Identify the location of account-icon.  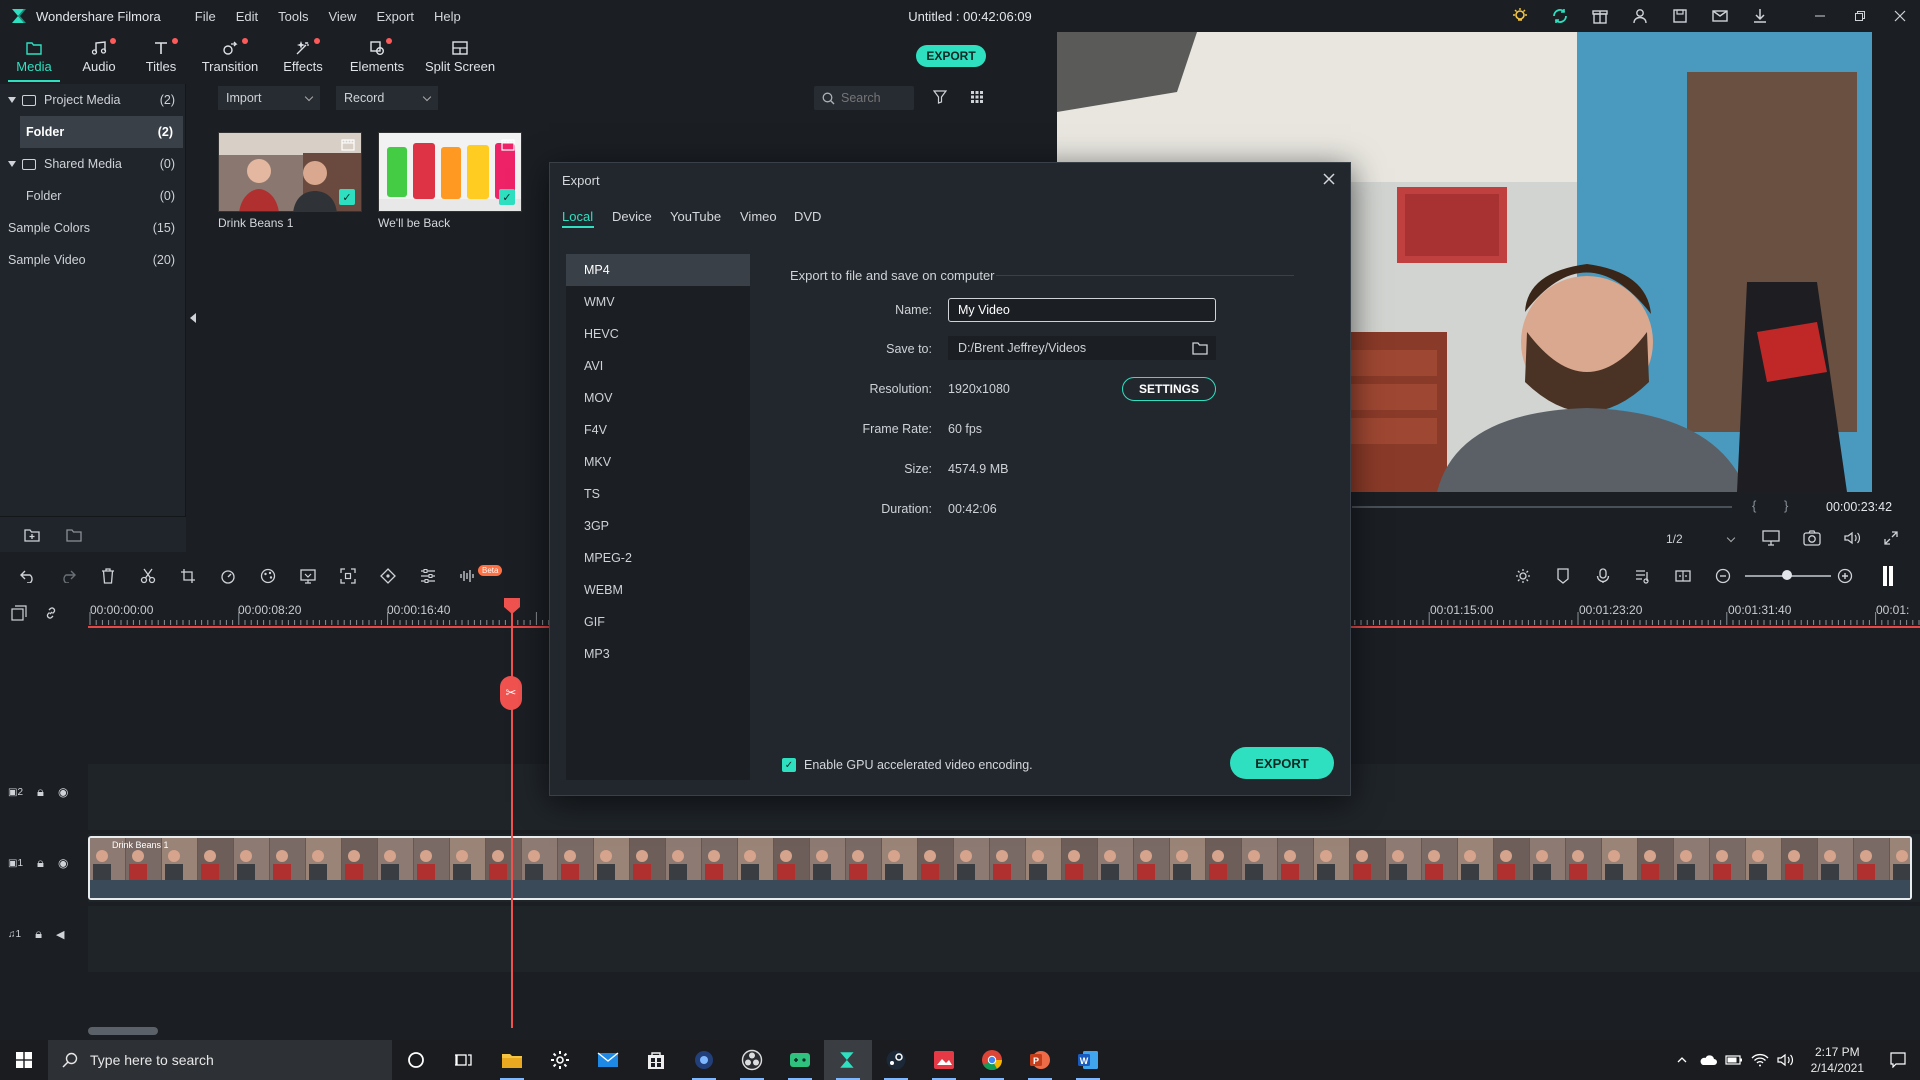
(1640, 16).